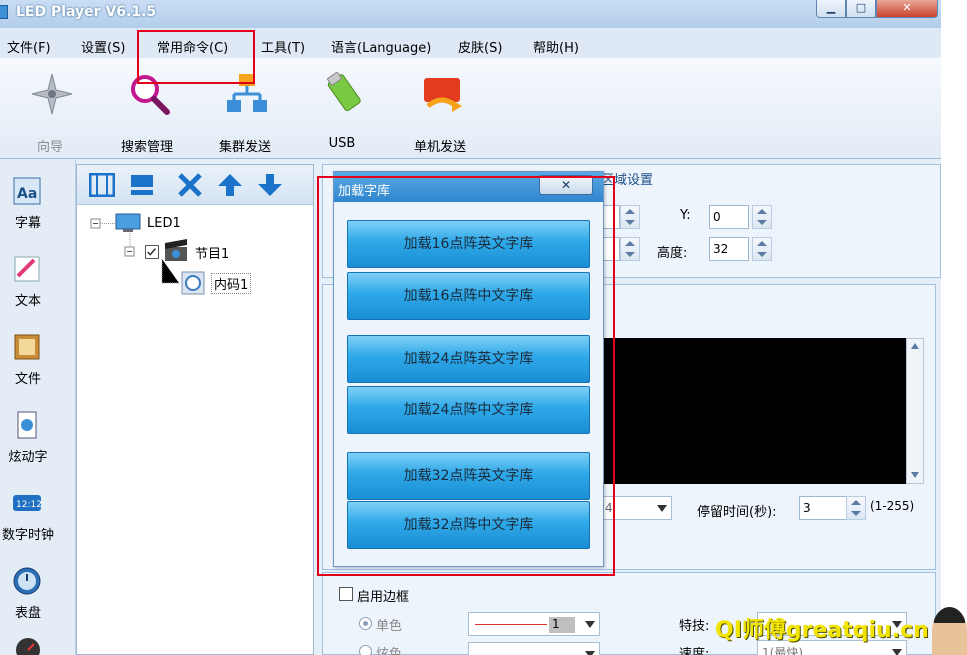 The width and height of the screenshot is (967, 655). I want to click on preview-screen, so click(754, 411).